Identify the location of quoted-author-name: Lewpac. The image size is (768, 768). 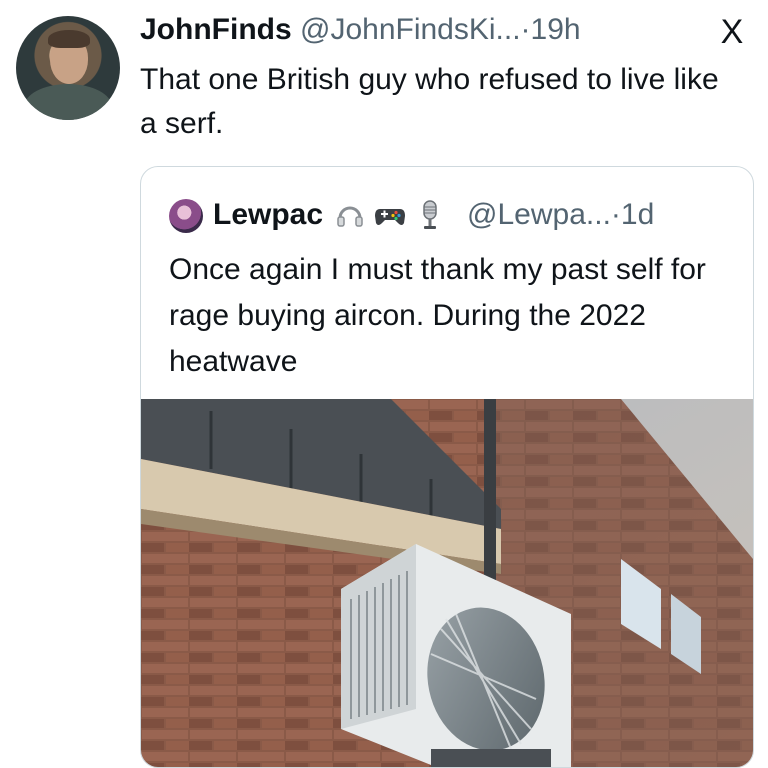
(268, 215).